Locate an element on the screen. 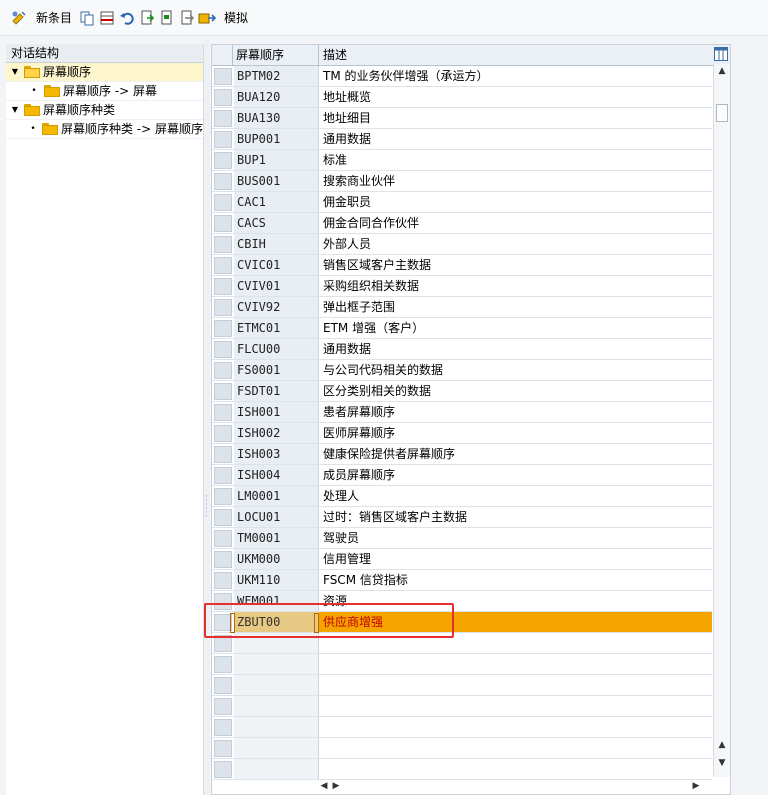 This screenshot has height=795, width=768. vertical-scrollbar: ▲ ▲ ▼ is located at coordinates (721, 420).